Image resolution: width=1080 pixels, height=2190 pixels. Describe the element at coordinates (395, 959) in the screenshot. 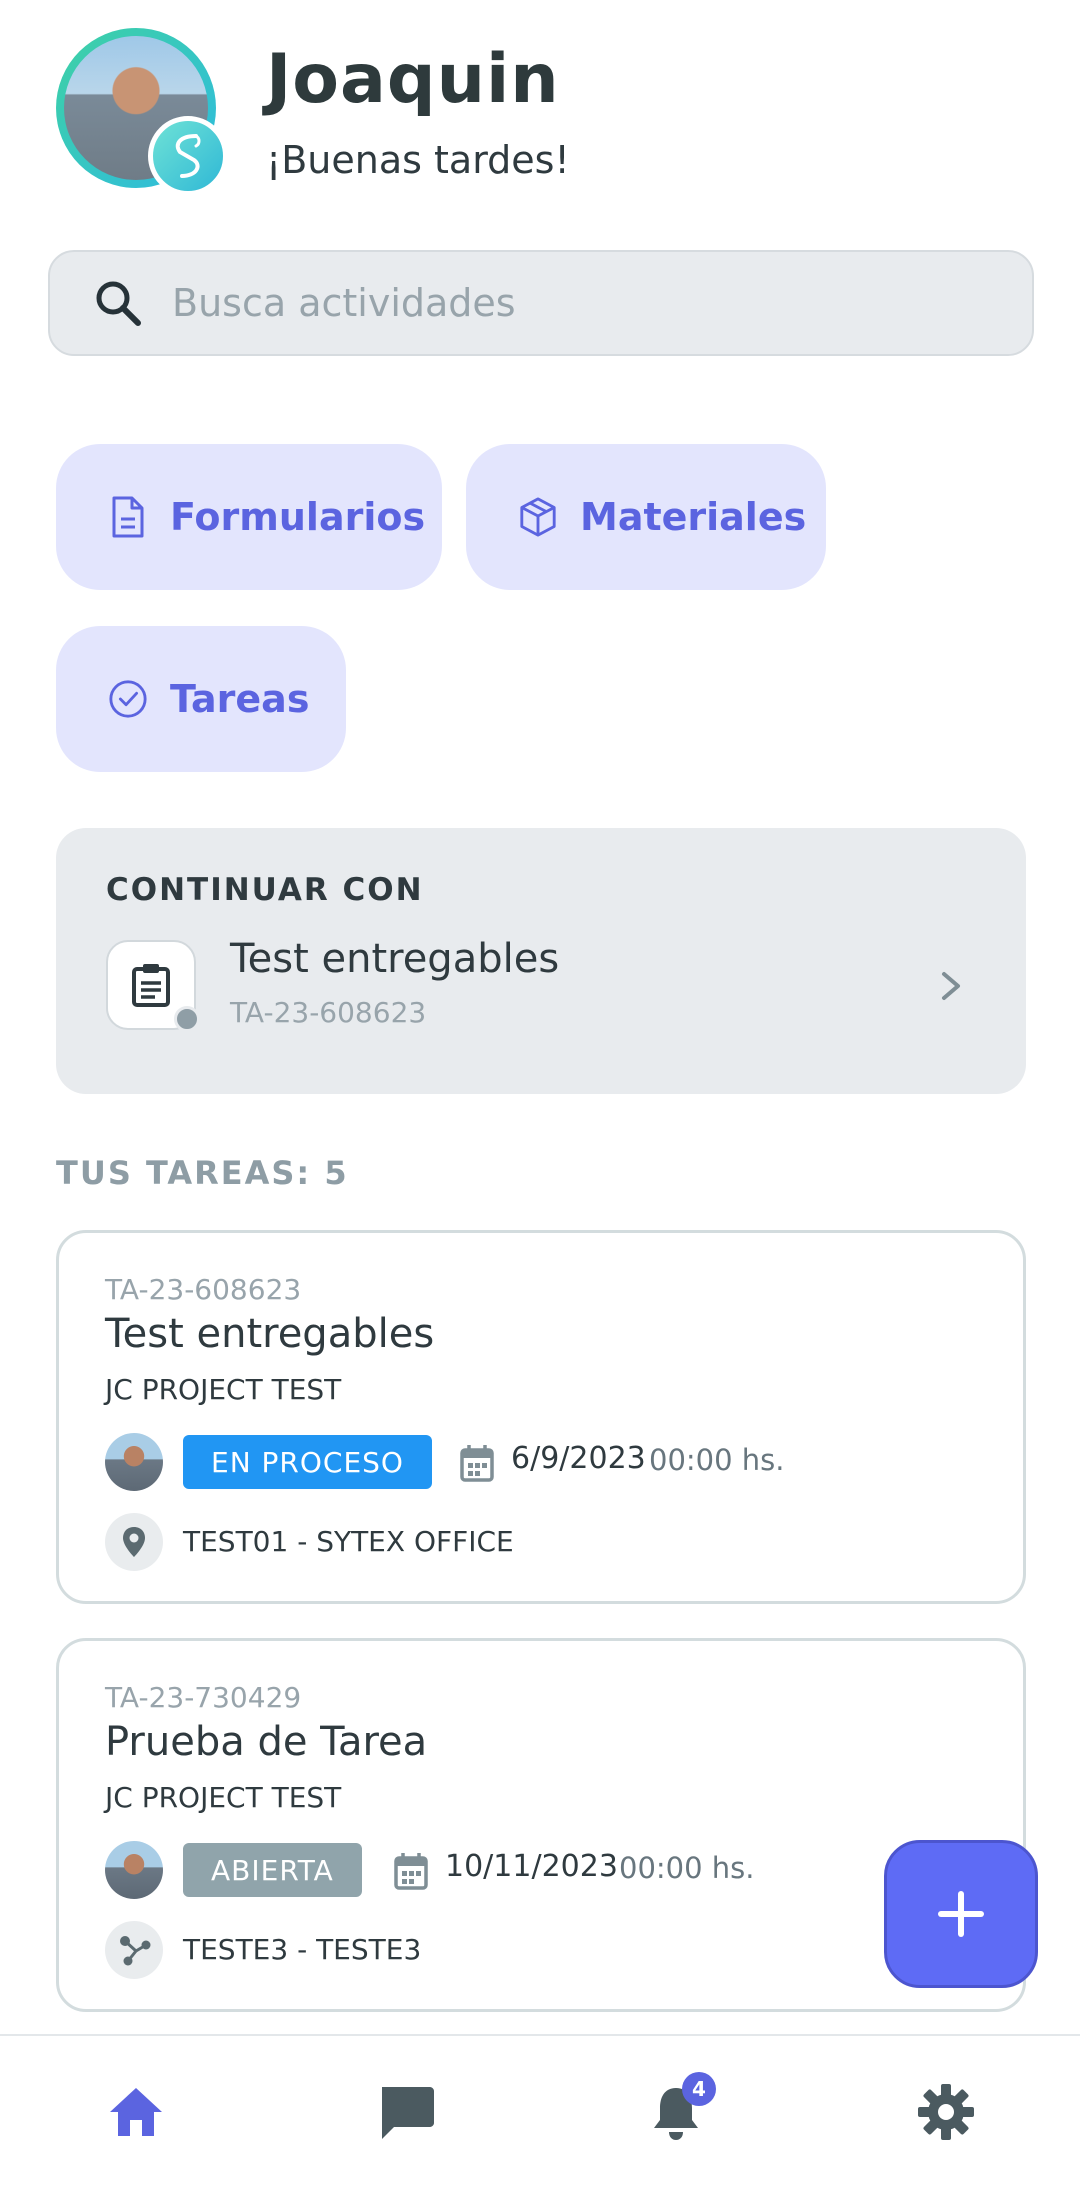

I see `continue-task-name: Test entregables` at that location.